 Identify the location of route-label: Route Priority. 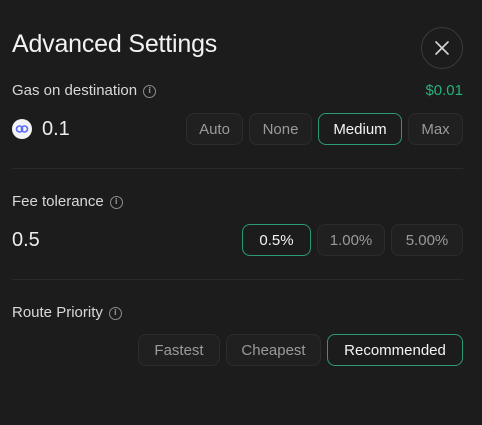
(57, 312).